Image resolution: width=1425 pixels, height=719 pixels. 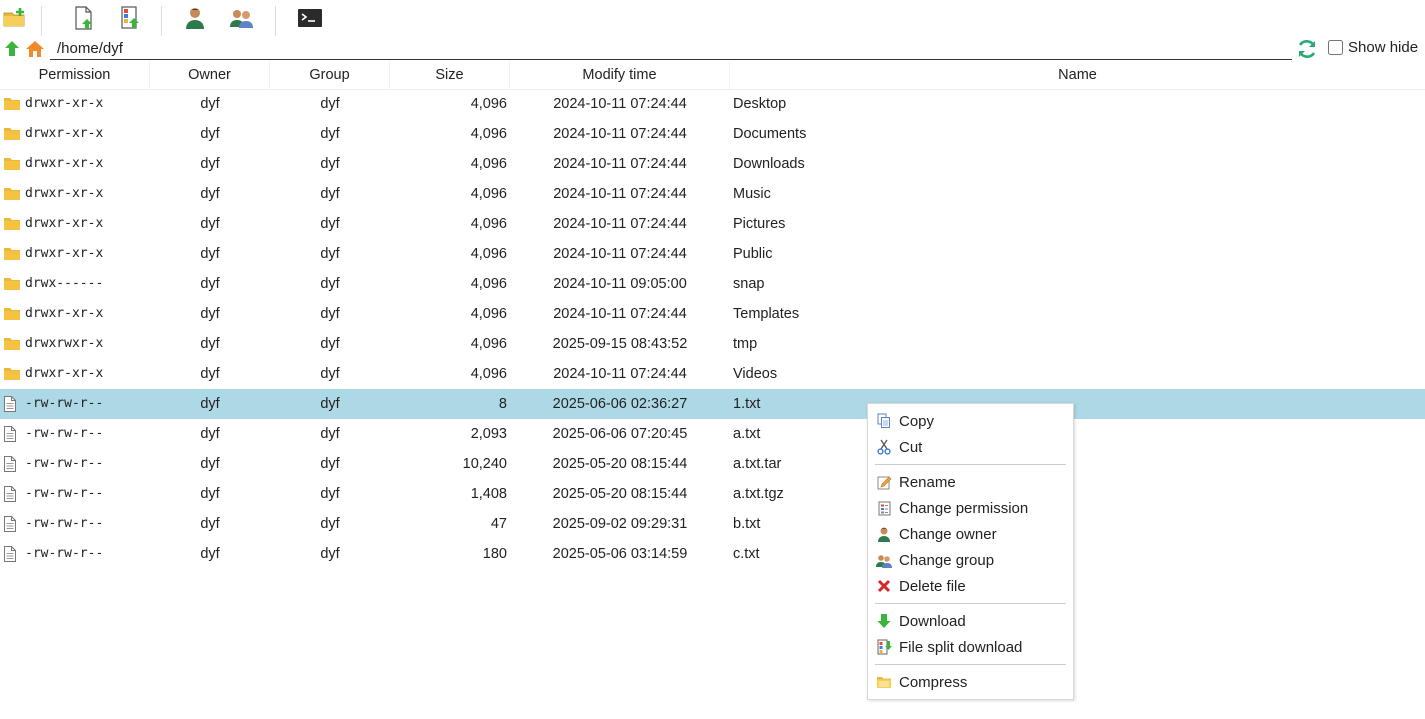 I want to click on menu-item-copy: Copy, so click(x=970, y=421).